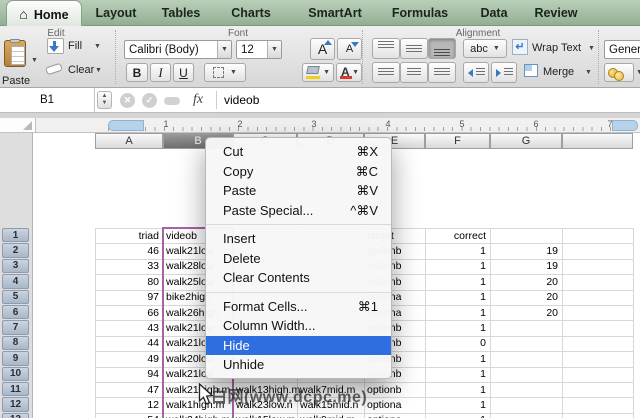 The image size is (640, 418). What do you see at coordinates (414, 48) in the screenshot?
I see `align-middle-button` at bounding box center [414, 48].